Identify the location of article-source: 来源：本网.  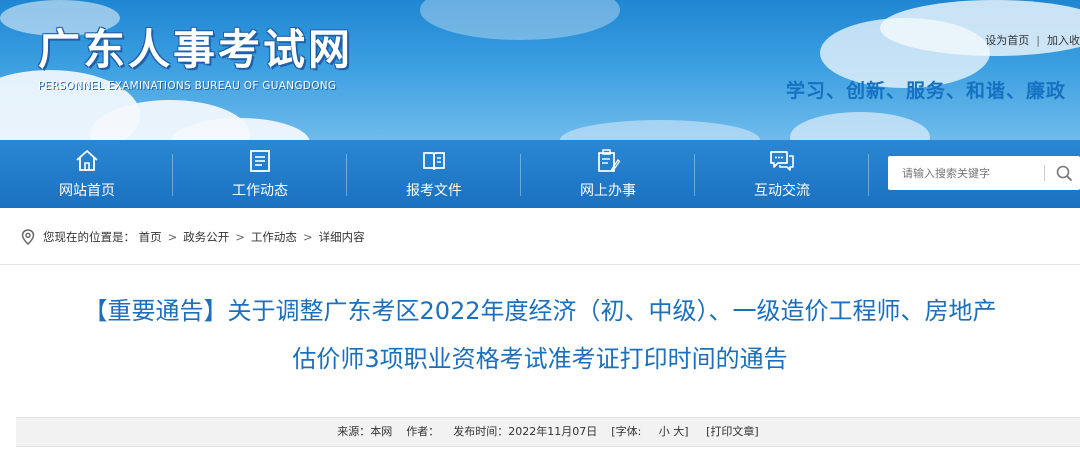
(365, 431).